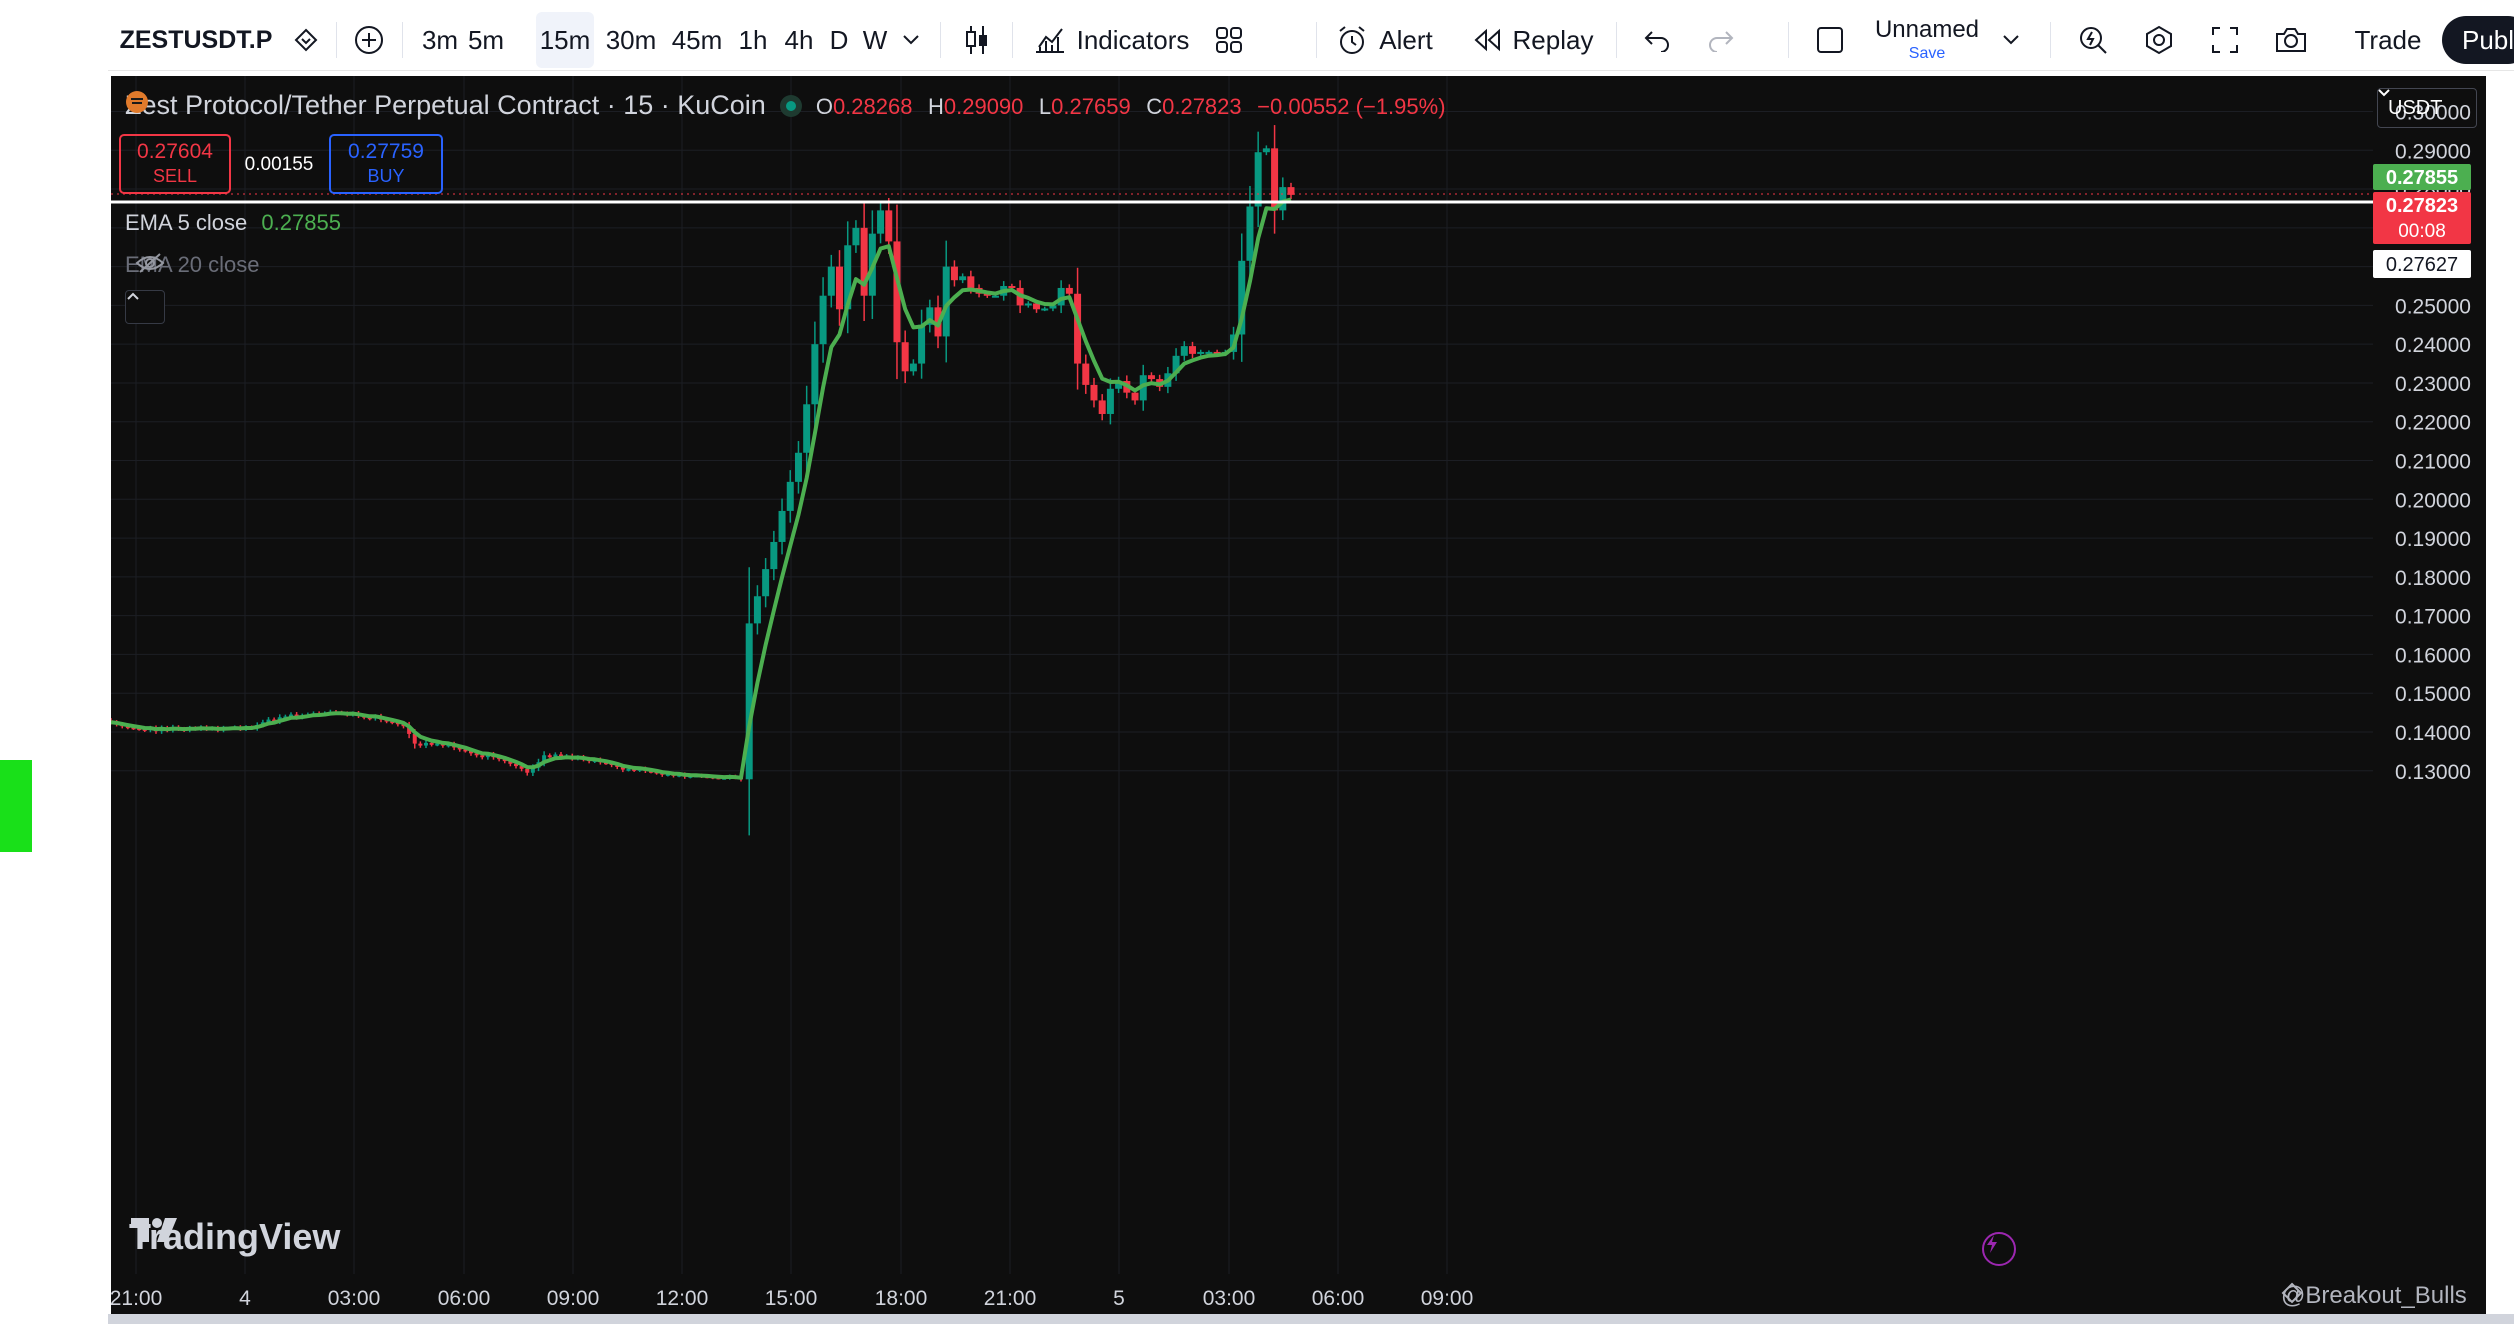 The height and width of the screenshot is (1324, 2514). I want to click on replay-button: Replay, so click(1532, 40).